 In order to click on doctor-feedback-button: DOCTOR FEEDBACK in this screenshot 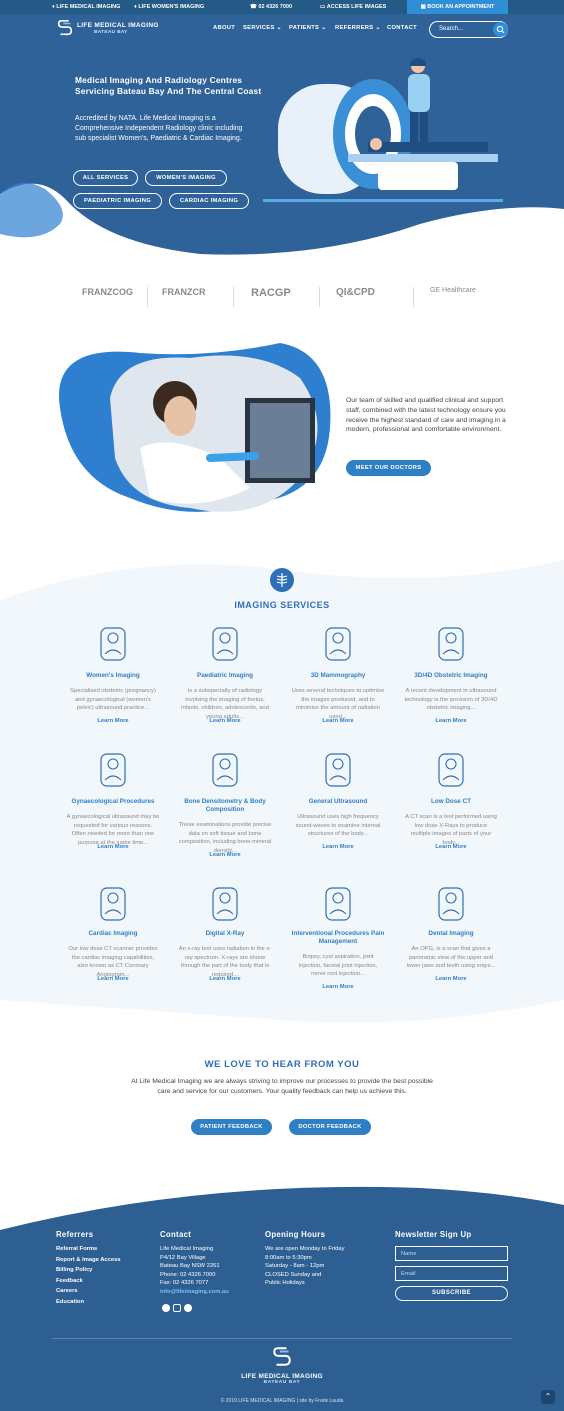, I will do `click(330, 1127)`.